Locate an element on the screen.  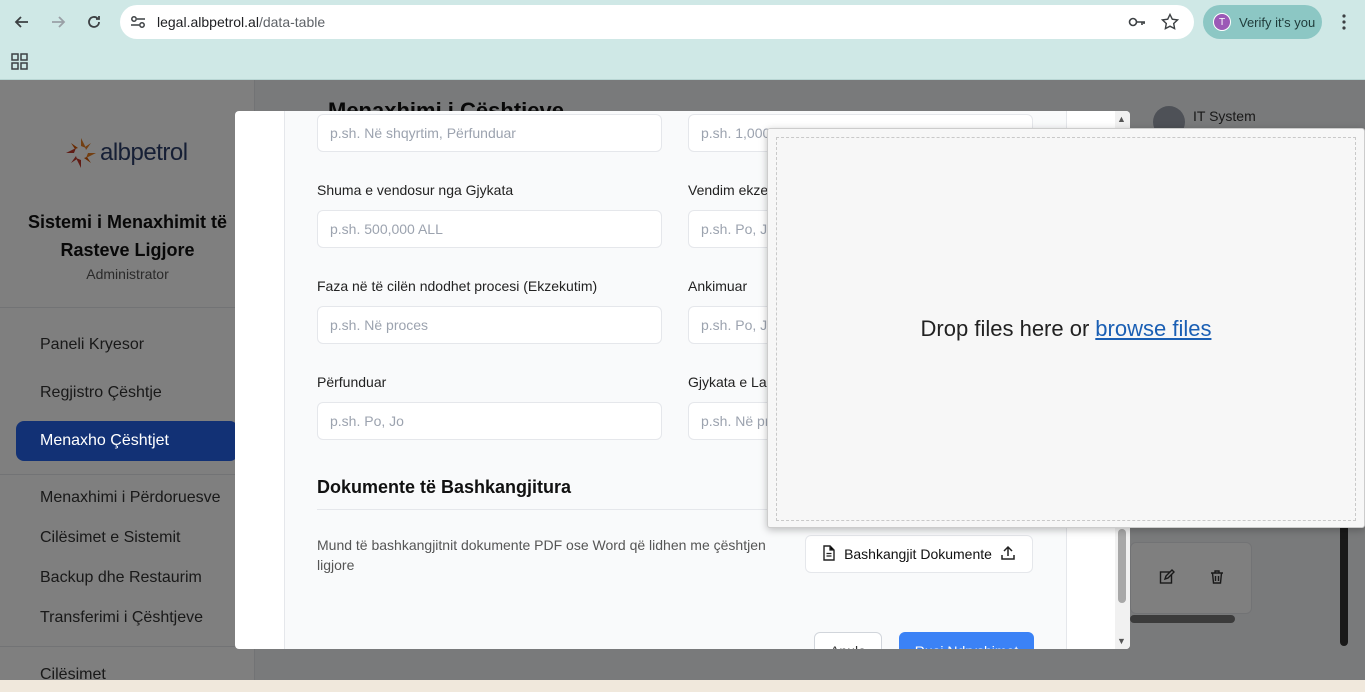
amount-input-placeholder: p.sh. 1,000 is located at coordinates (736, 133).